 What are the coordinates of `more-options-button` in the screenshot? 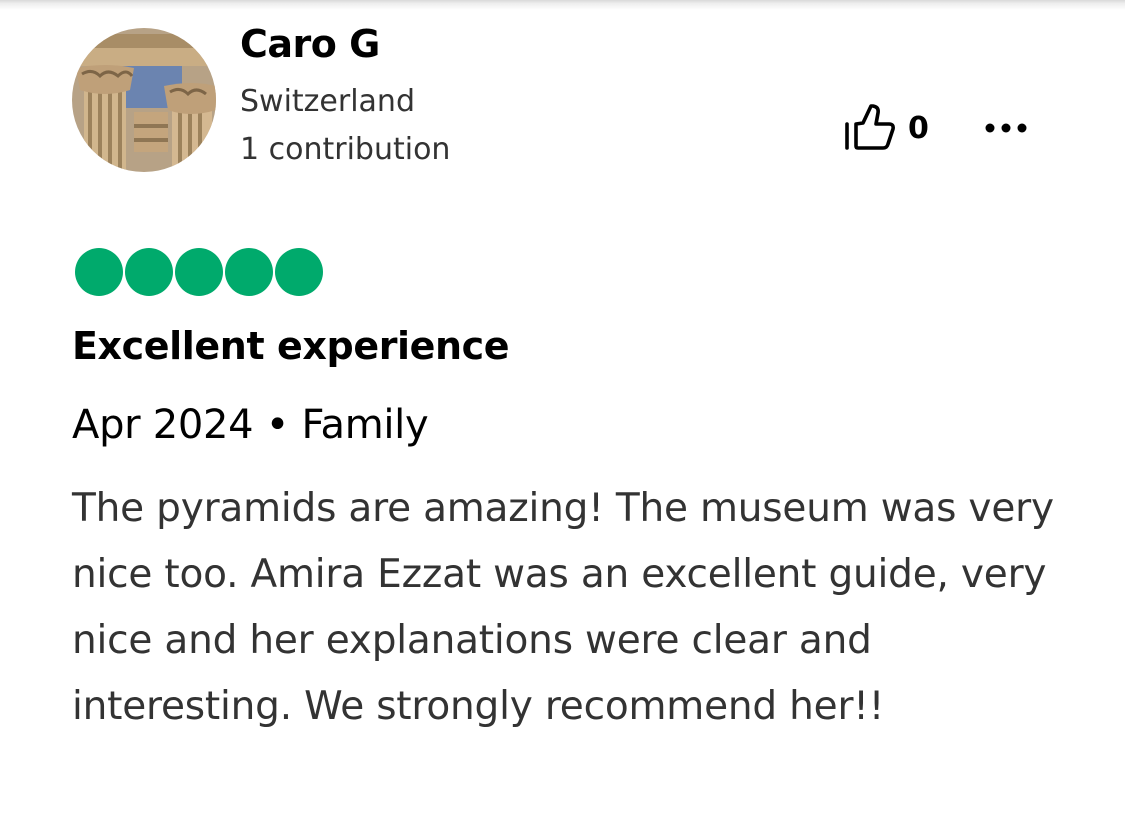 It's located at (1006, 128).